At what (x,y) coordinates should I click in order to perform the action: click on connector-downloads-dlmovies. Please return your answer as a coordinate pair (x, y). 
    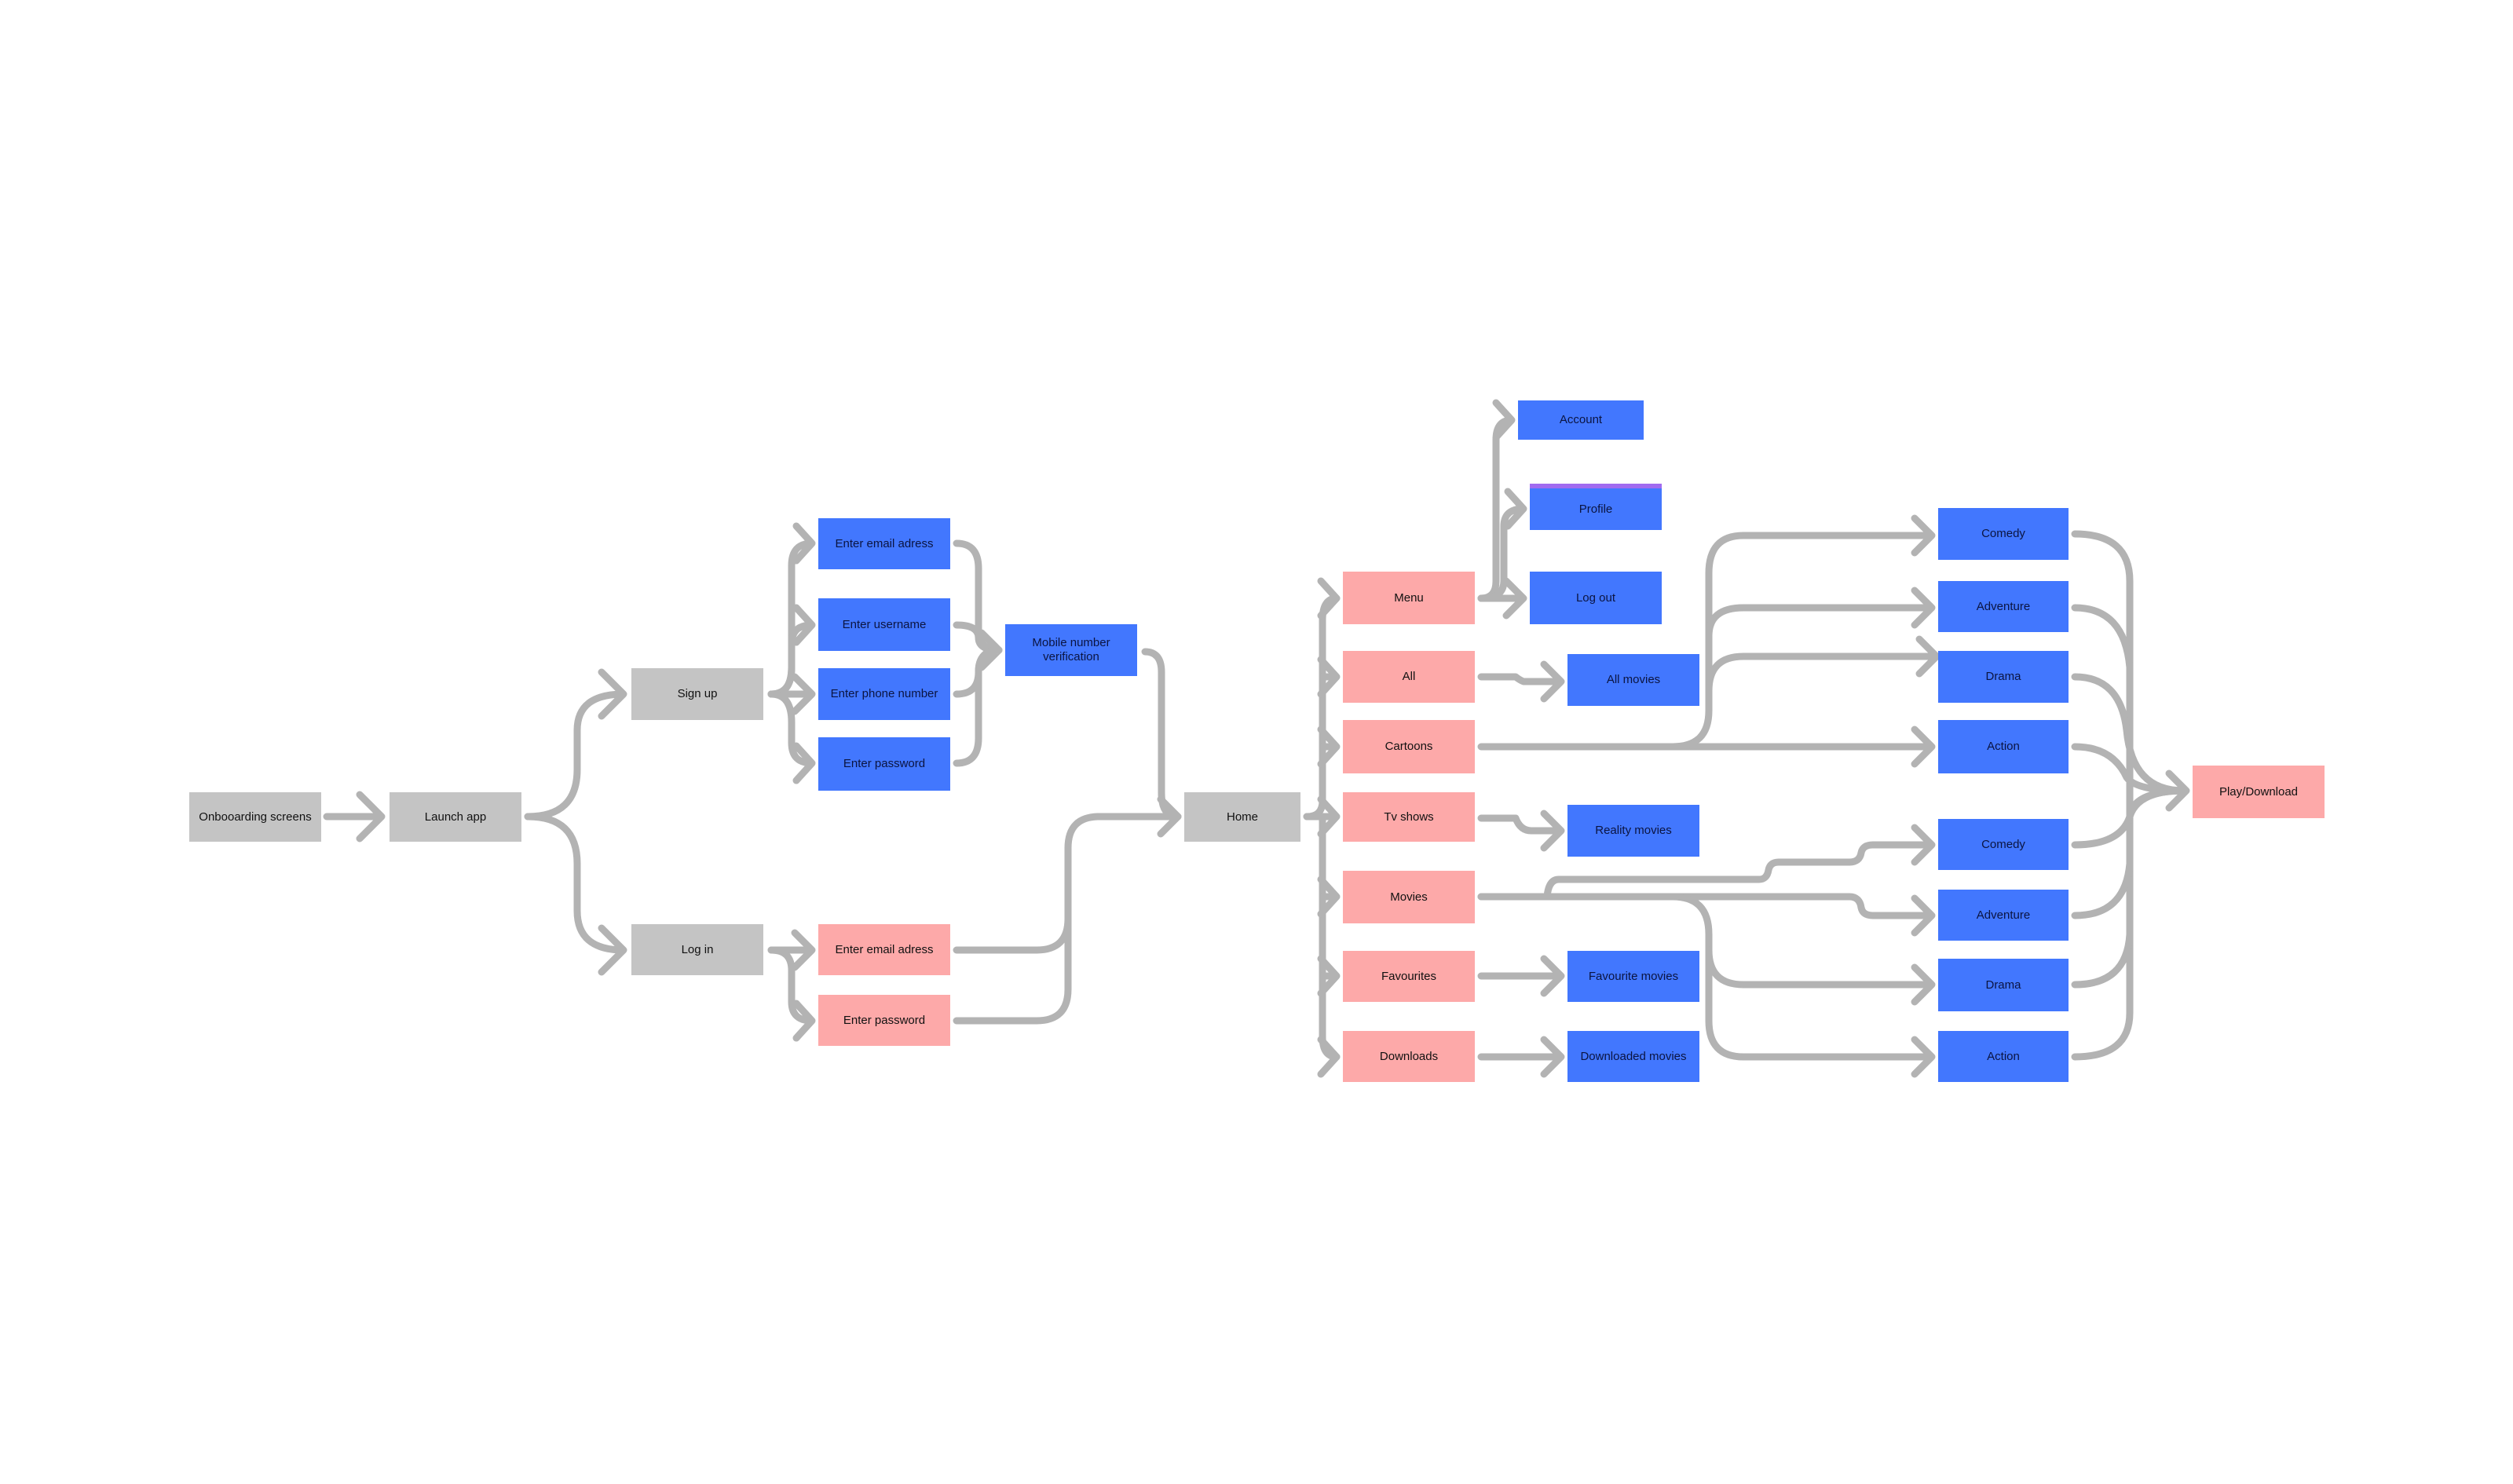
    Looking at the image, I should click on (1521, 1057).